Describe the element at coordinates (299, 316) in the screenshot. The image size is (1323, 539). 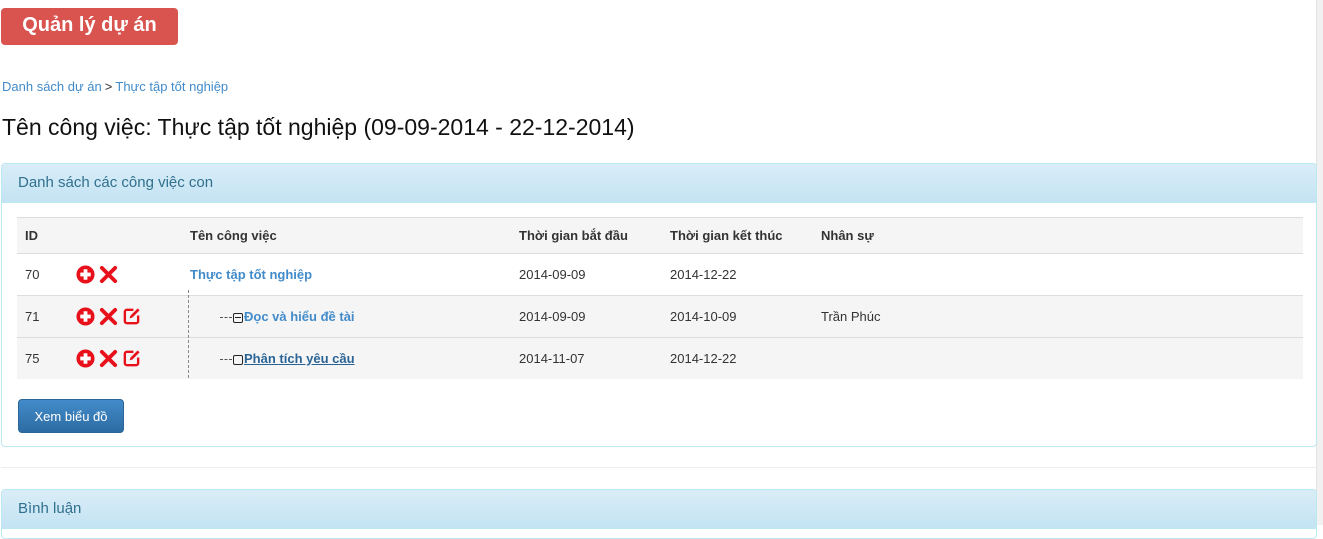
I see `task-link: Đọc và hiểu đề tài` at that location.